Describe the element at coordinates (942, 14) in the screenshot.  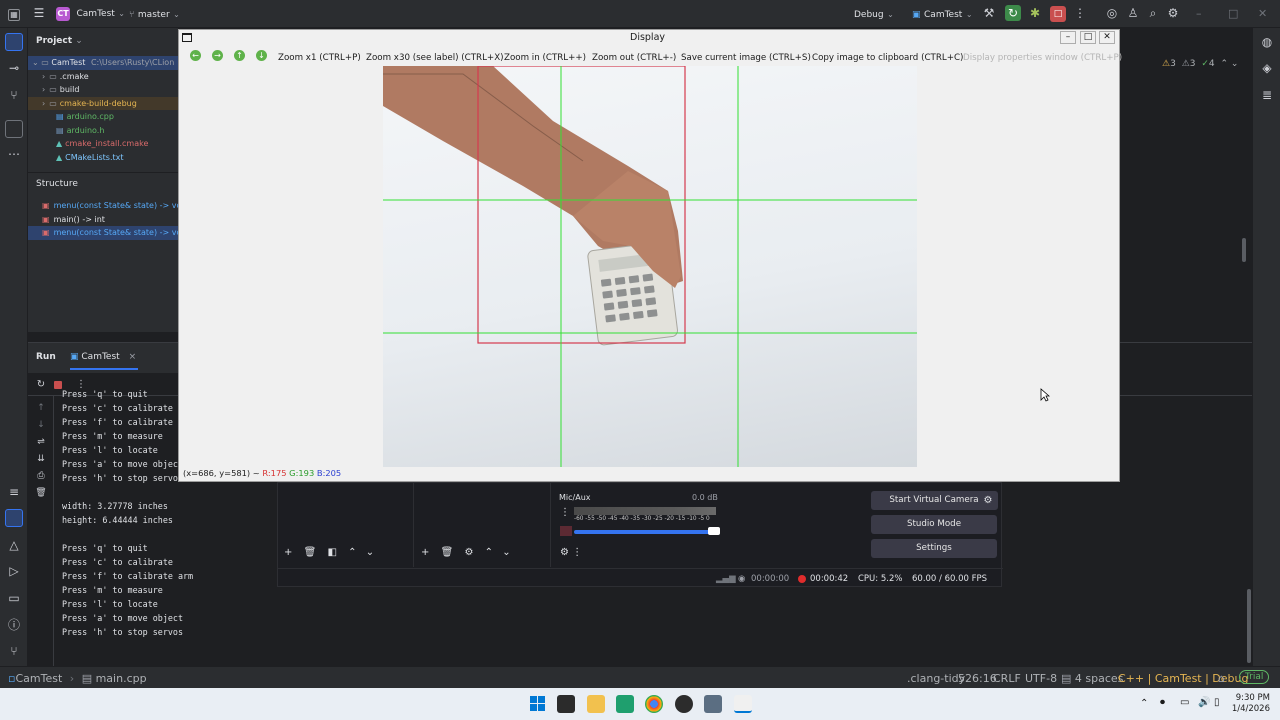
I see `run-target-select: ▣ CamTest ⌄` at that location.